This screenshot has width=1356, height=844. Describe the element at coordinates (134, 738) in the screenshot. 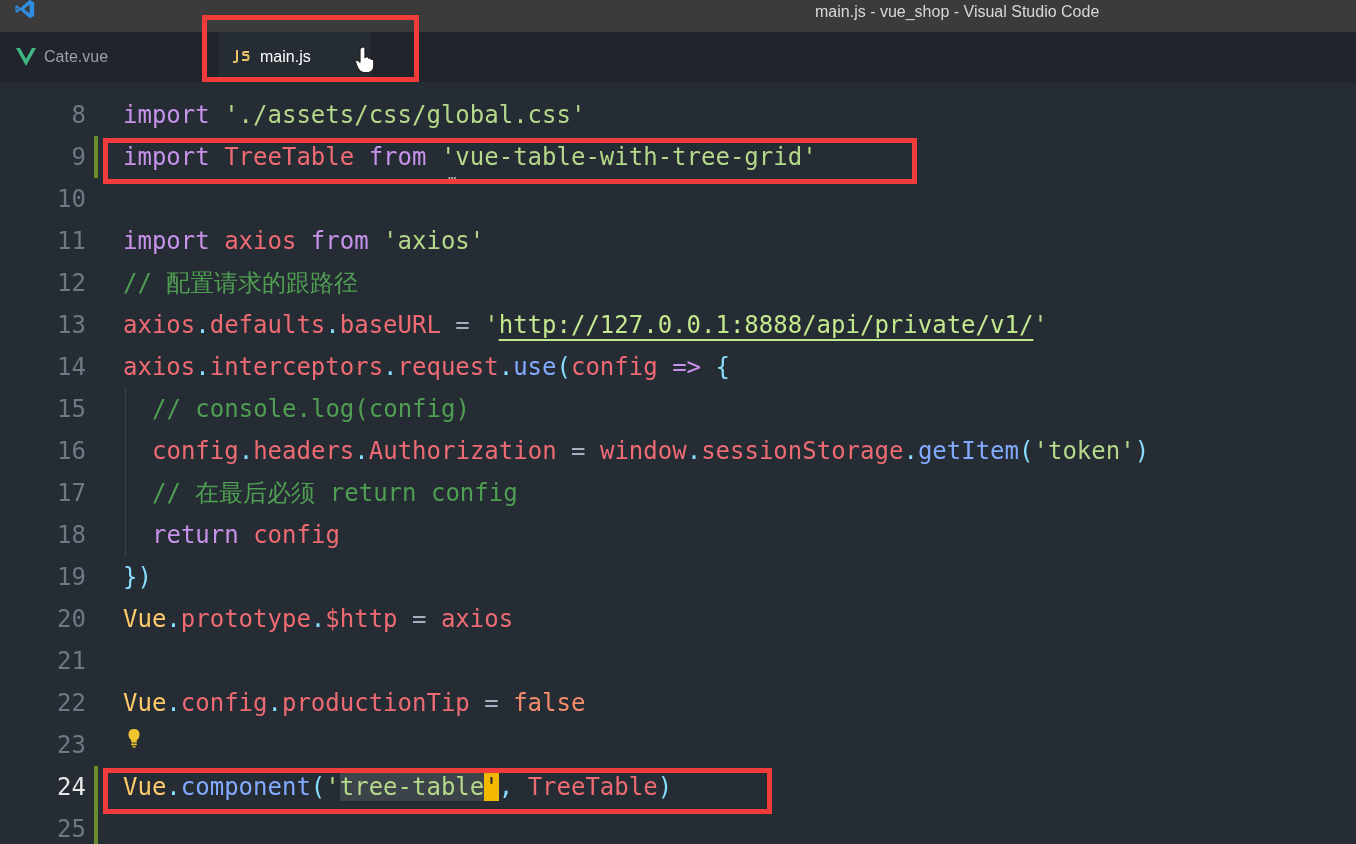

I see `lightbulb-icon` at that location.